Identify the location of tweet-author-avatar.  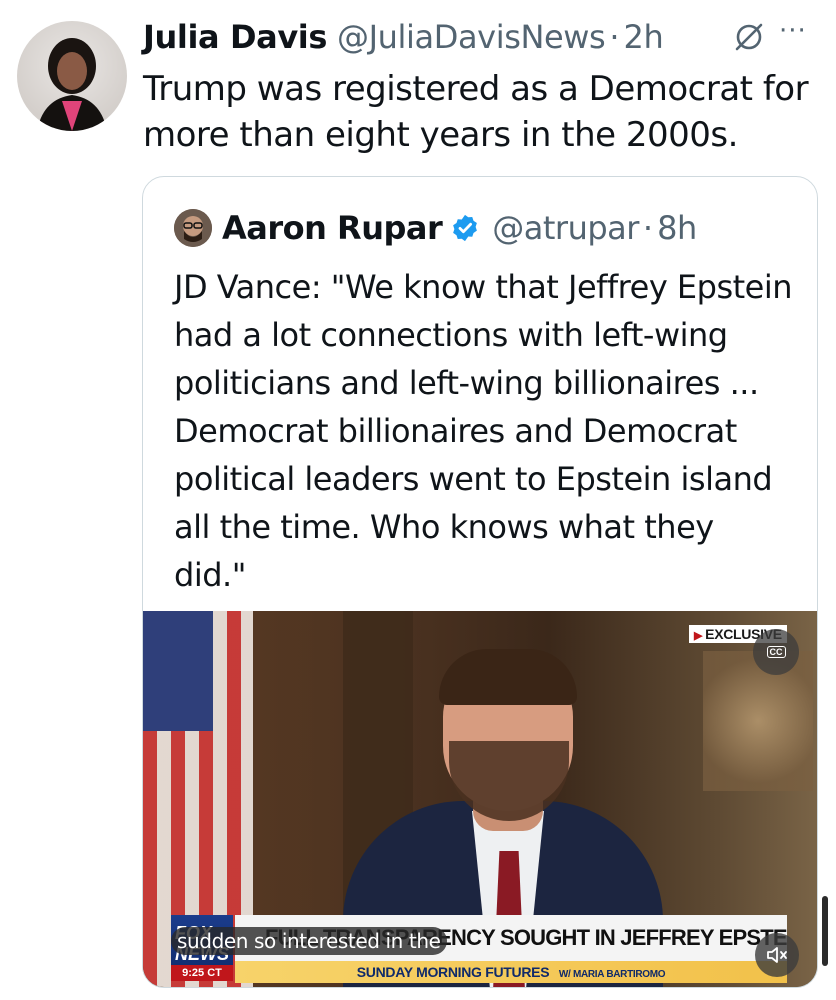
(72, 76).